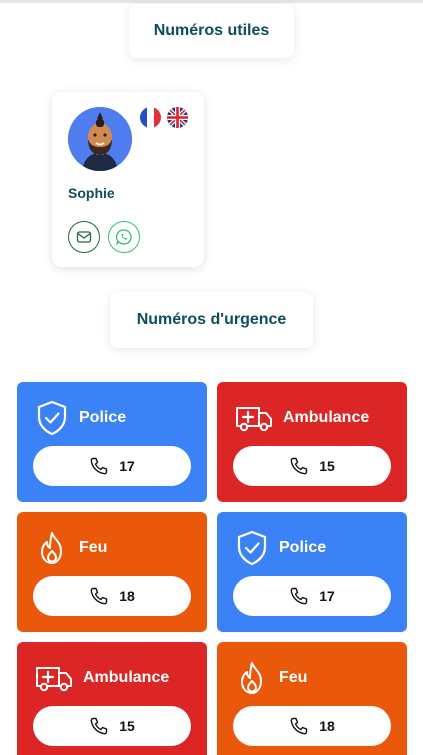 Image resolution: width=423 pixels, height=755 pixels. I want to click on emergency-numbers-title-text: Numéros d'urgence, so click(211, 319).